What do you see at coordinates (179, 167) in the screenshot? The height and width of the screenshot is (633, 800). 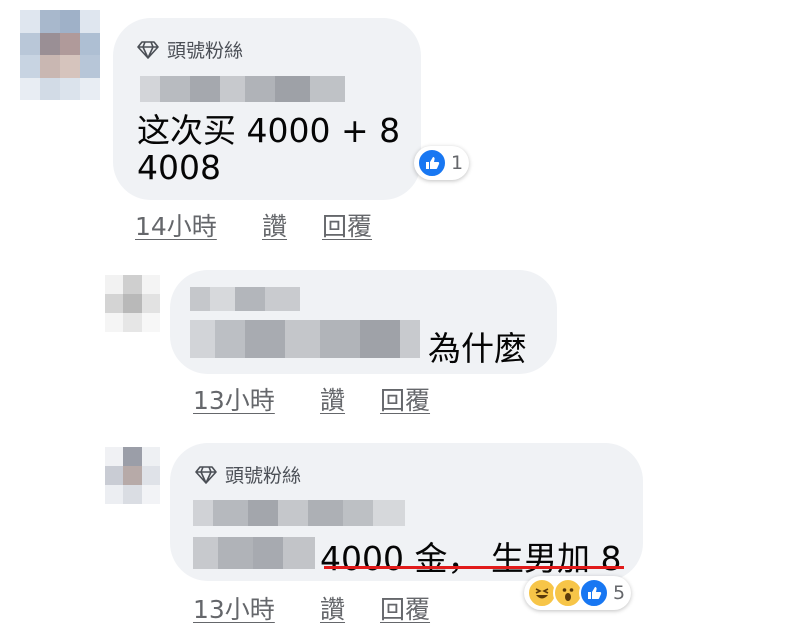 I see `comment-text-line-2: 4008` at bounding box center [179, 167].